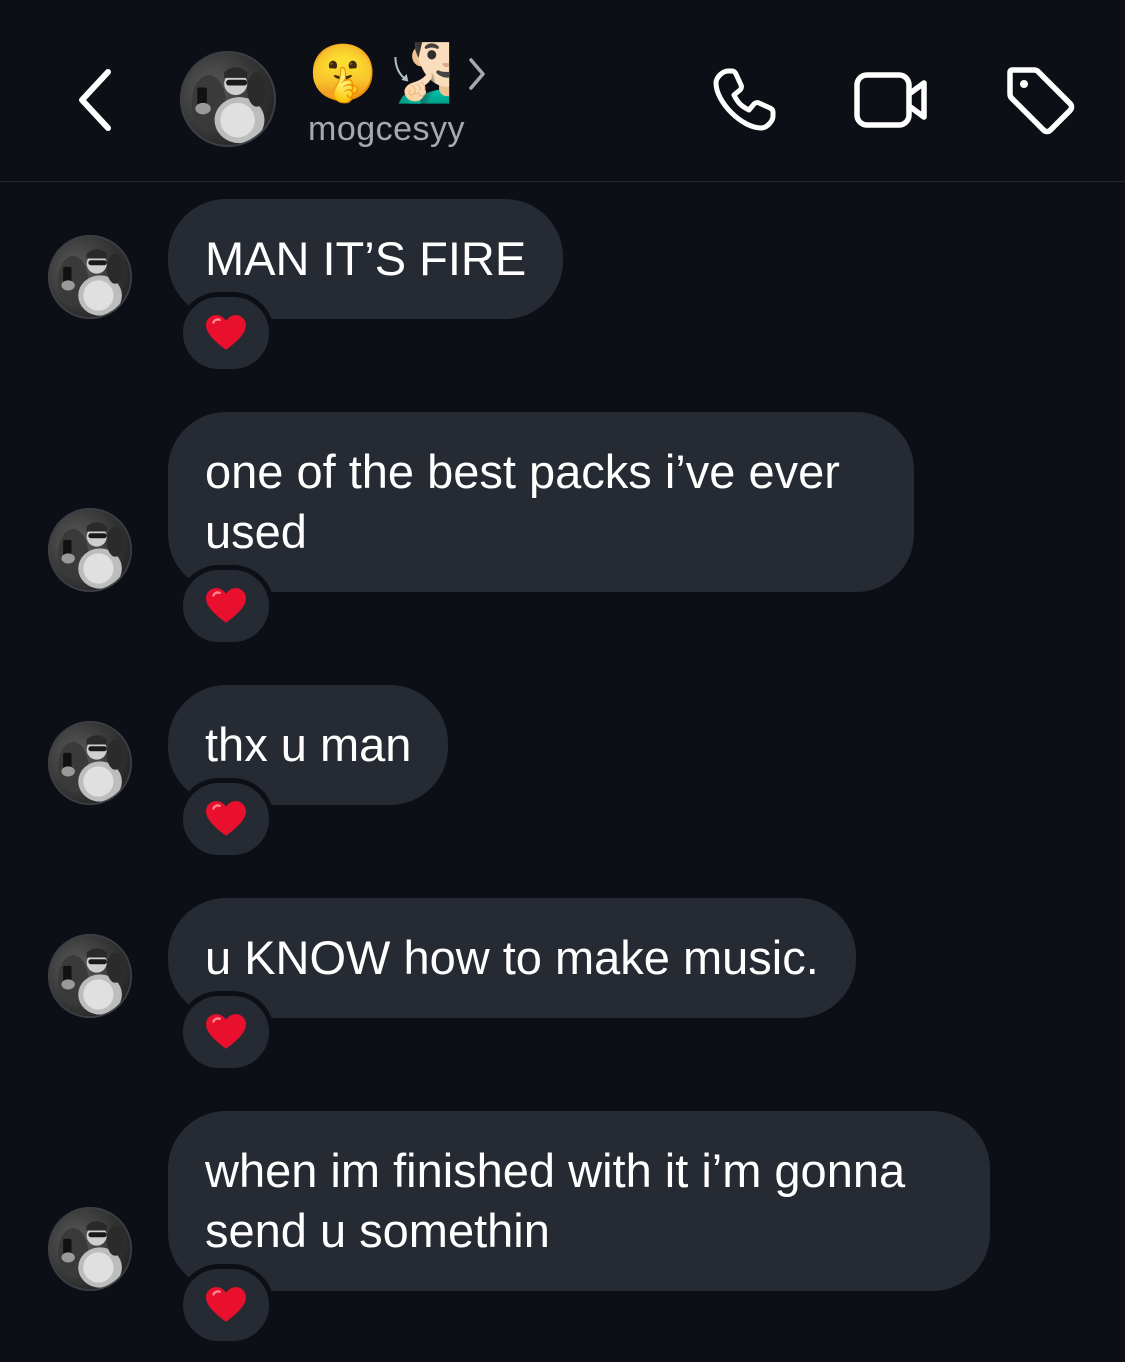 Image resolution: width=1125 pixels, height=1362 pixels. What do you see at coordinates (308, 744) in the screenshot?
I see `message-text: thx u man` at bounding box center [308, 744].